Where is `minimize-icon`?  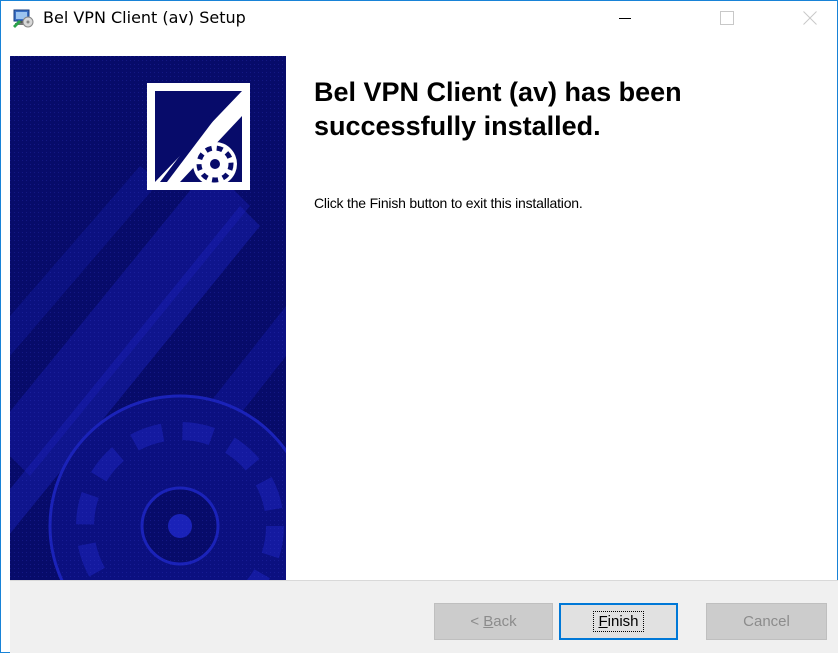 minimize-icon is located at coordinates (625, 18).